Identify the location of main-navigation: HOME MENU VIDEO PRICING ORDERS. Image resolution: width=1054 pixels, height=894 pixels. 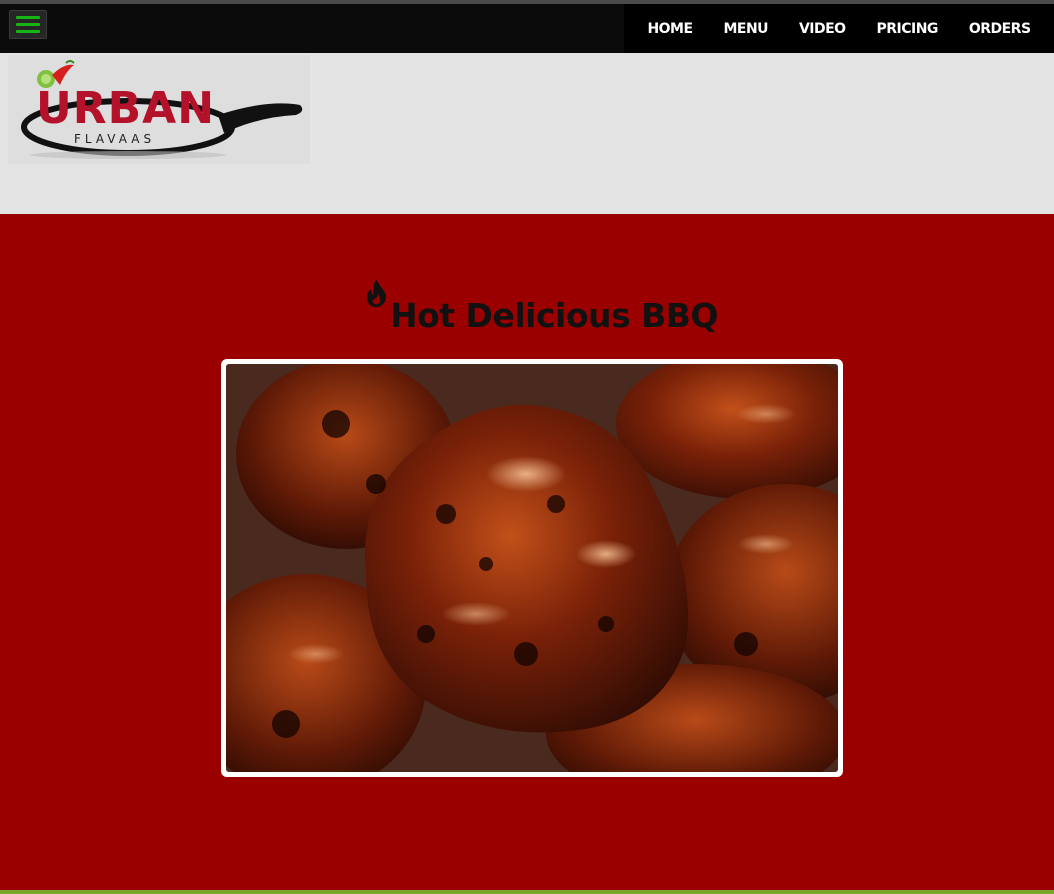
(839, 29).